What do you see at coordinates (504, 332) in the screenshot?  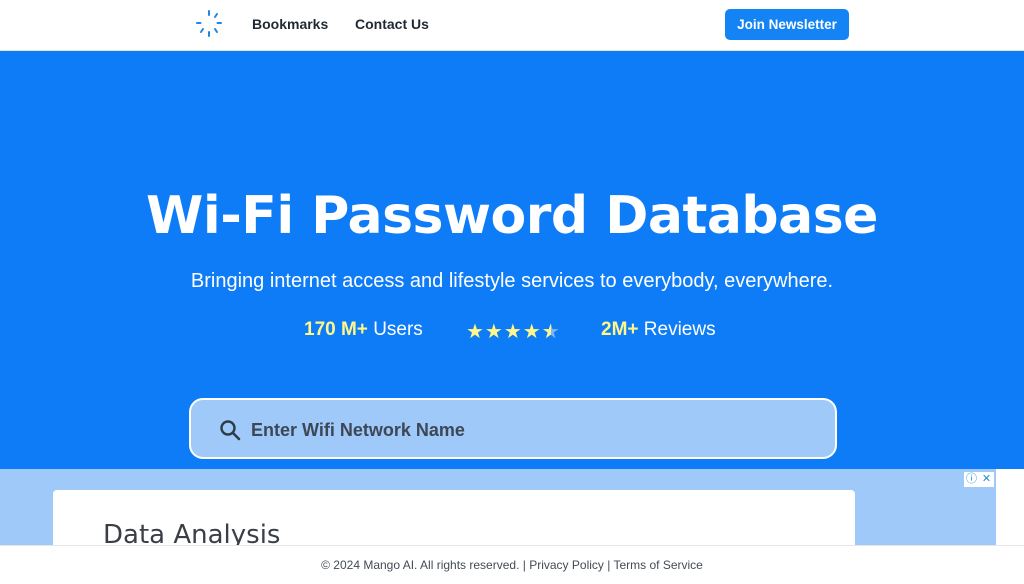 I see `full-stars-icon: ★★★★` at bounding box center [504, 332].